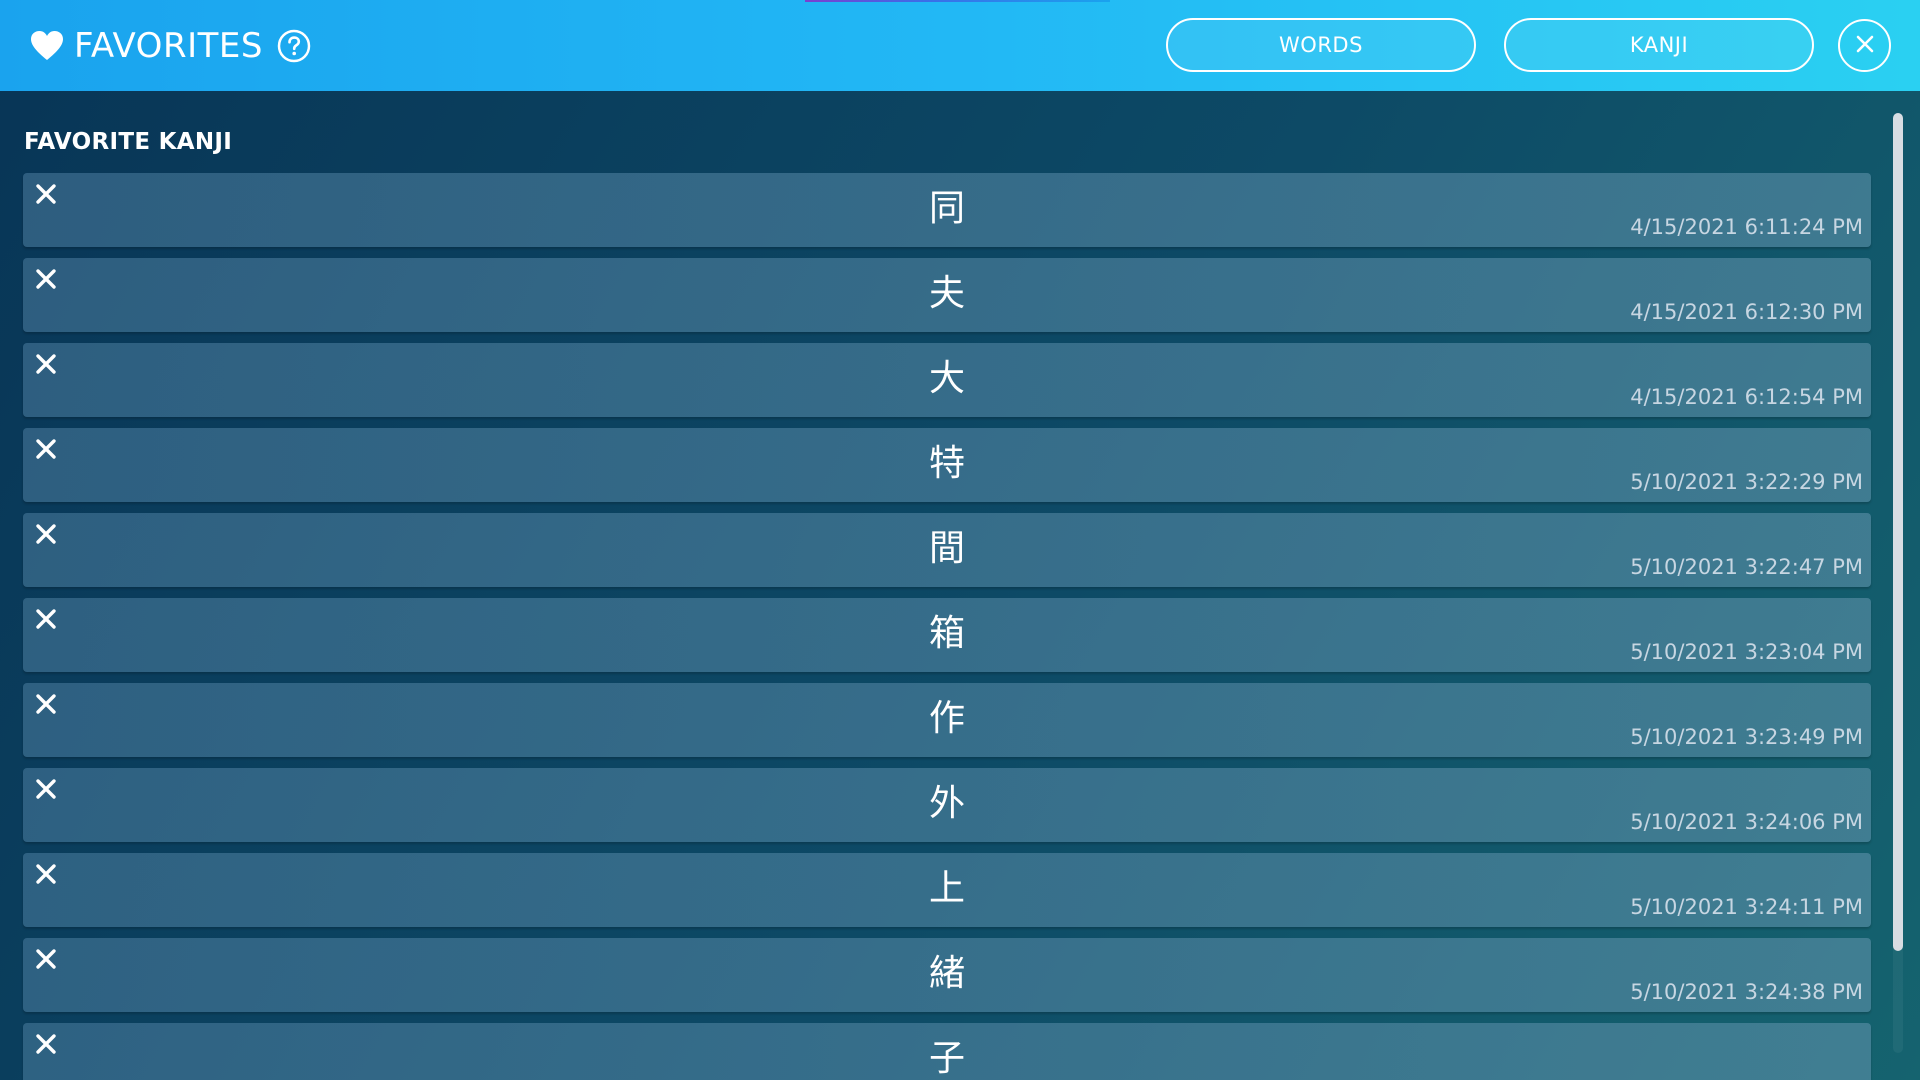  Describe the element at coordinates (1746, 482) in the screenshot. I see `favorite-date: 5/10/2021 3:22:29 PM` at that location.